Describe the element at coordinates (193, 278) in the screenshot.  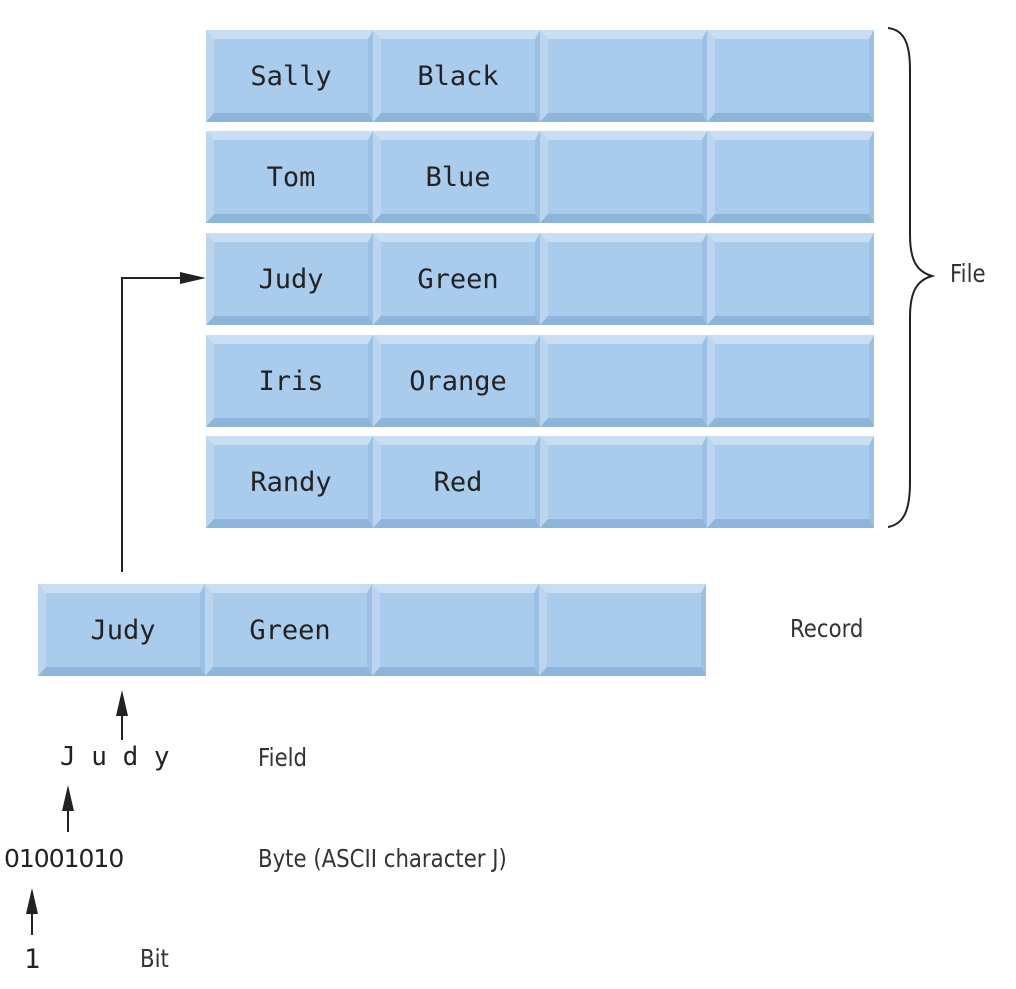
I see `arrowhead-right-icon` at that location.